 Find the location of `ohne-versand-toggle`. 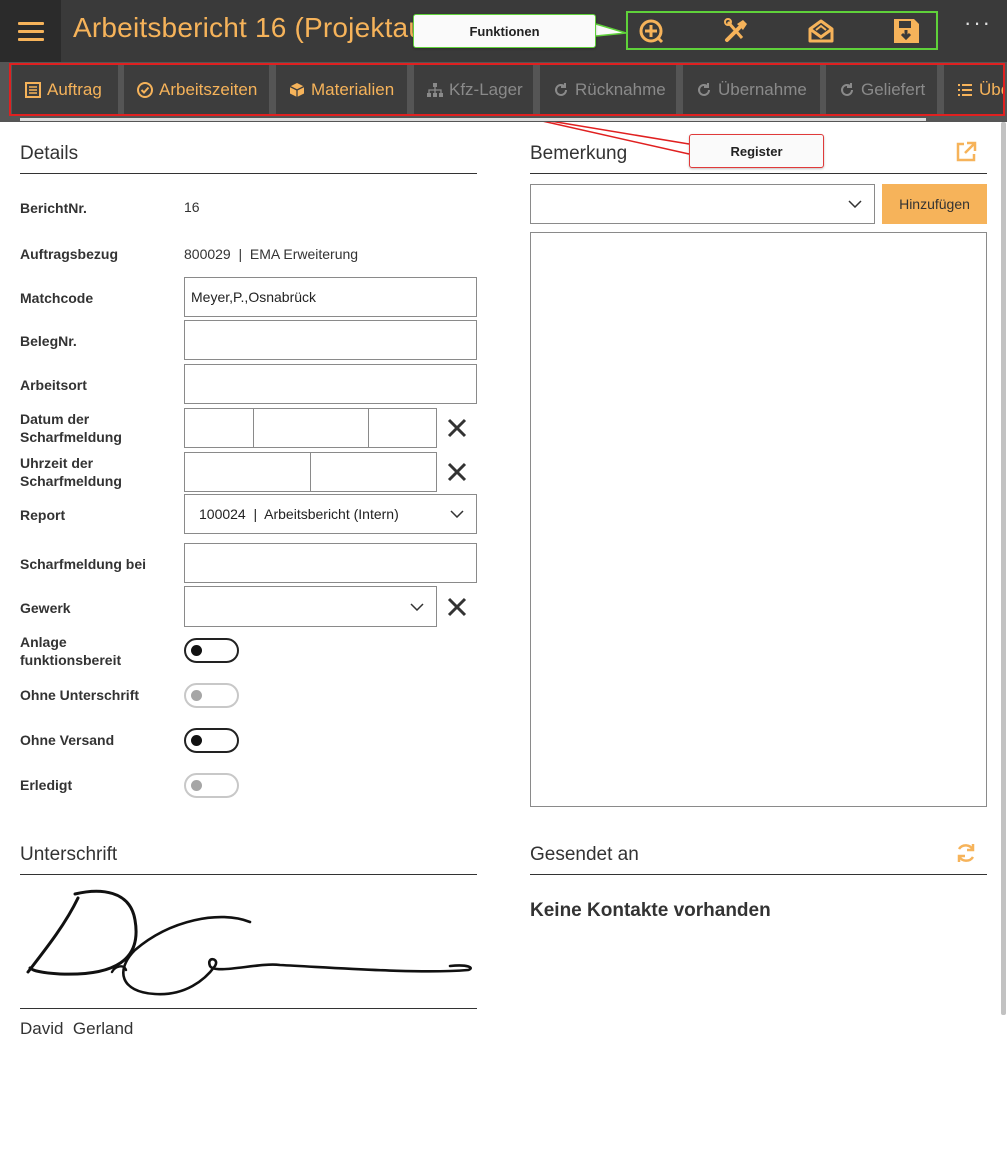

ohne-versand-toggle is located at coordinates (211, 740).